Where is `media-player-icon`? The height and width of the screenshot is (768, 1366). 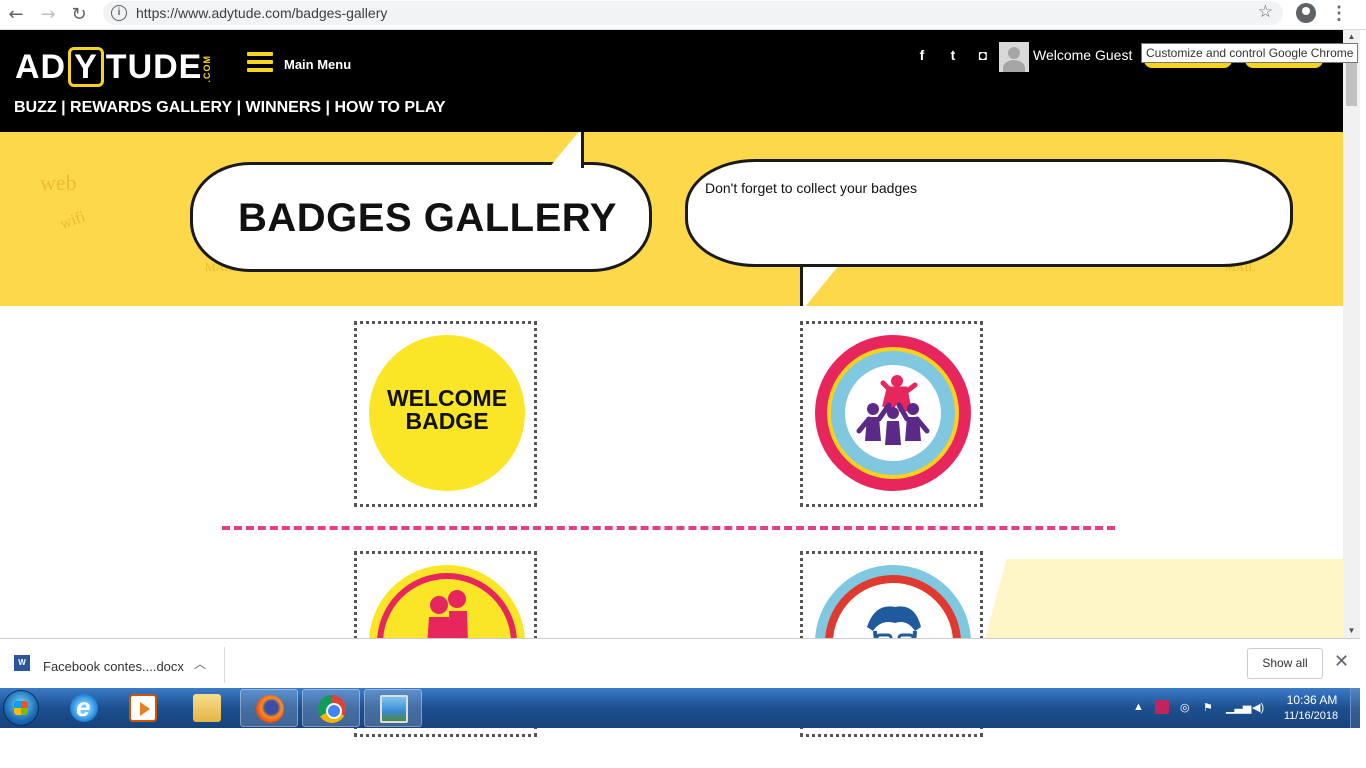
media-player-icon is located at coordinates (143, 708).